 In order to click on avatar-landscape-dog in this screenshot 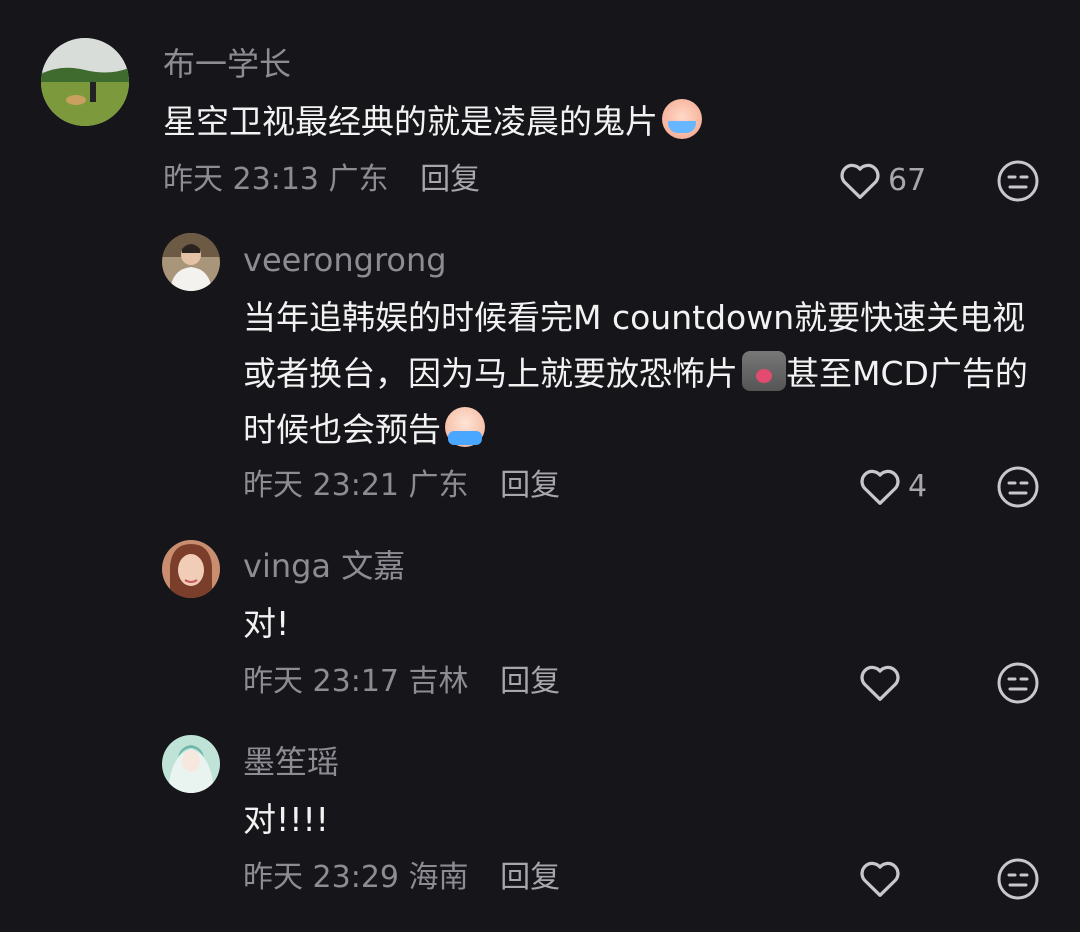, I will do `click(85, 82)`.